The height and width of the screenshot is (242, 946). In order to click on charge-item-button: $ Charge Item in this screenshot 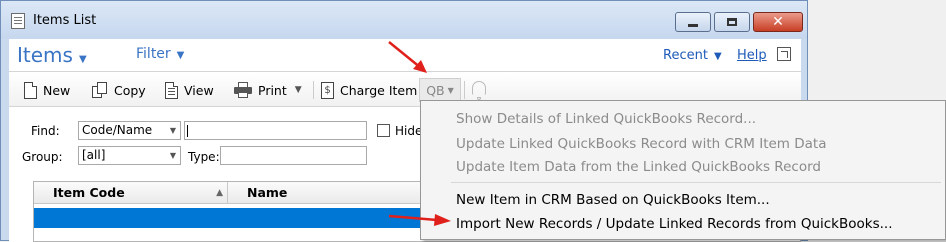, I will do `click(369, 90)`.